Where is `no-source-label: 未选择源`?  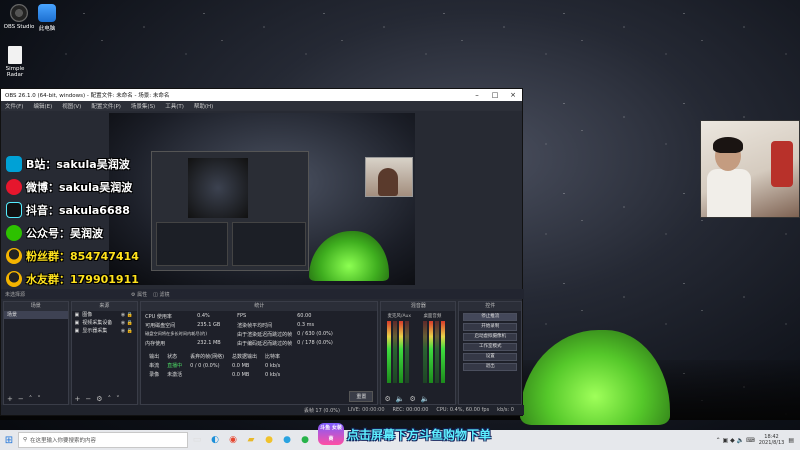 no-source-label: 未选择源 is located at coordinates (15, 294).